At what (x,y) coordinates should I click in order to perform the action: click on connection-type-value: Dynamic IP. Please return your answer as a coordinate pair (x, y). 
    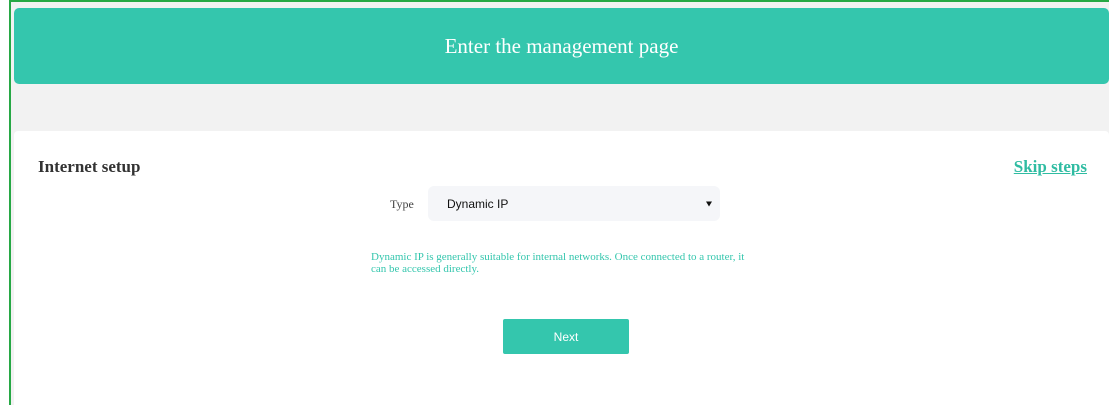
    Looking at the image, I should click on (478, 203).